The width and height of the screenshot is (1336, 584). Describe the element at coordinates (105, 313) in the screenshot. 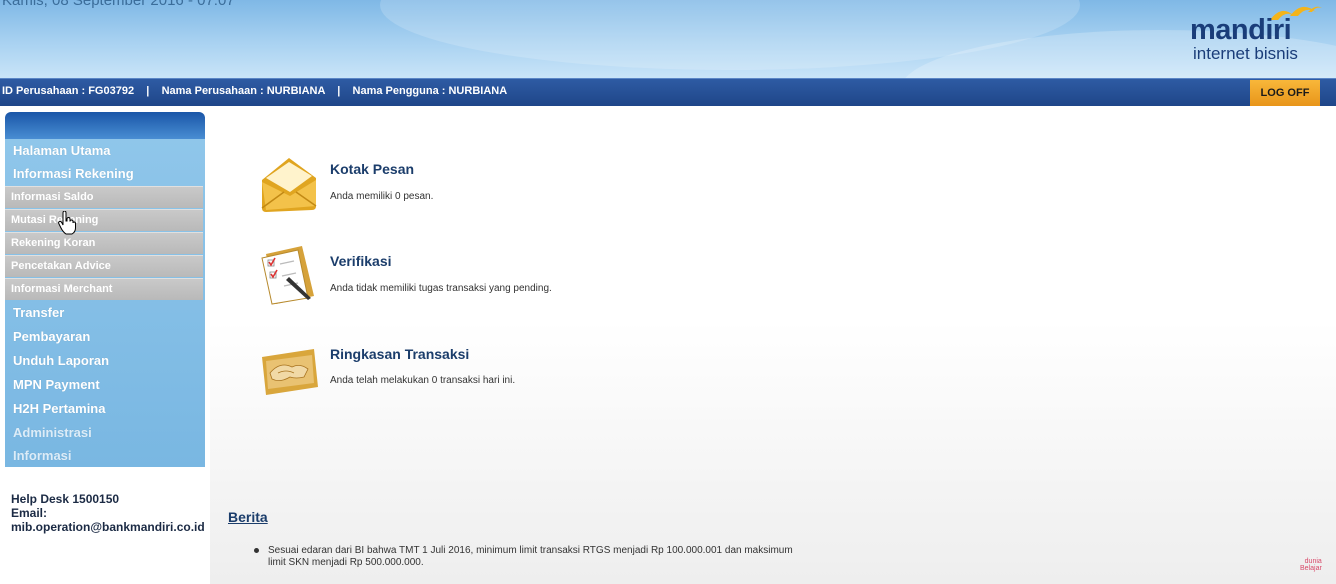

I see `menu-item-transfer: Transfer` at that location.